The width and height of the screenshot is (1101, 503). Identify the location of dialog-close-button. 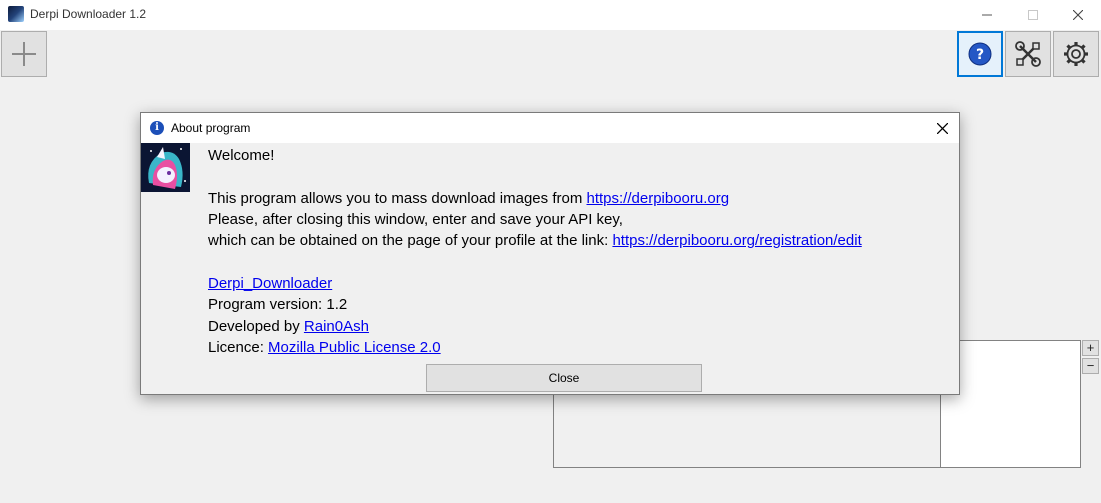
(942, 128).